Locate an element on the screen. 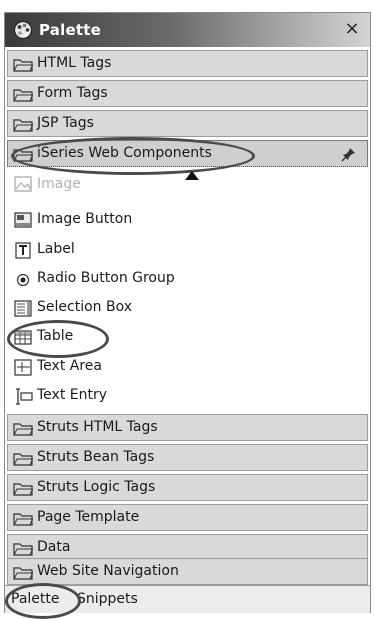  tool-image: Image is located at coordinates (187, 191).